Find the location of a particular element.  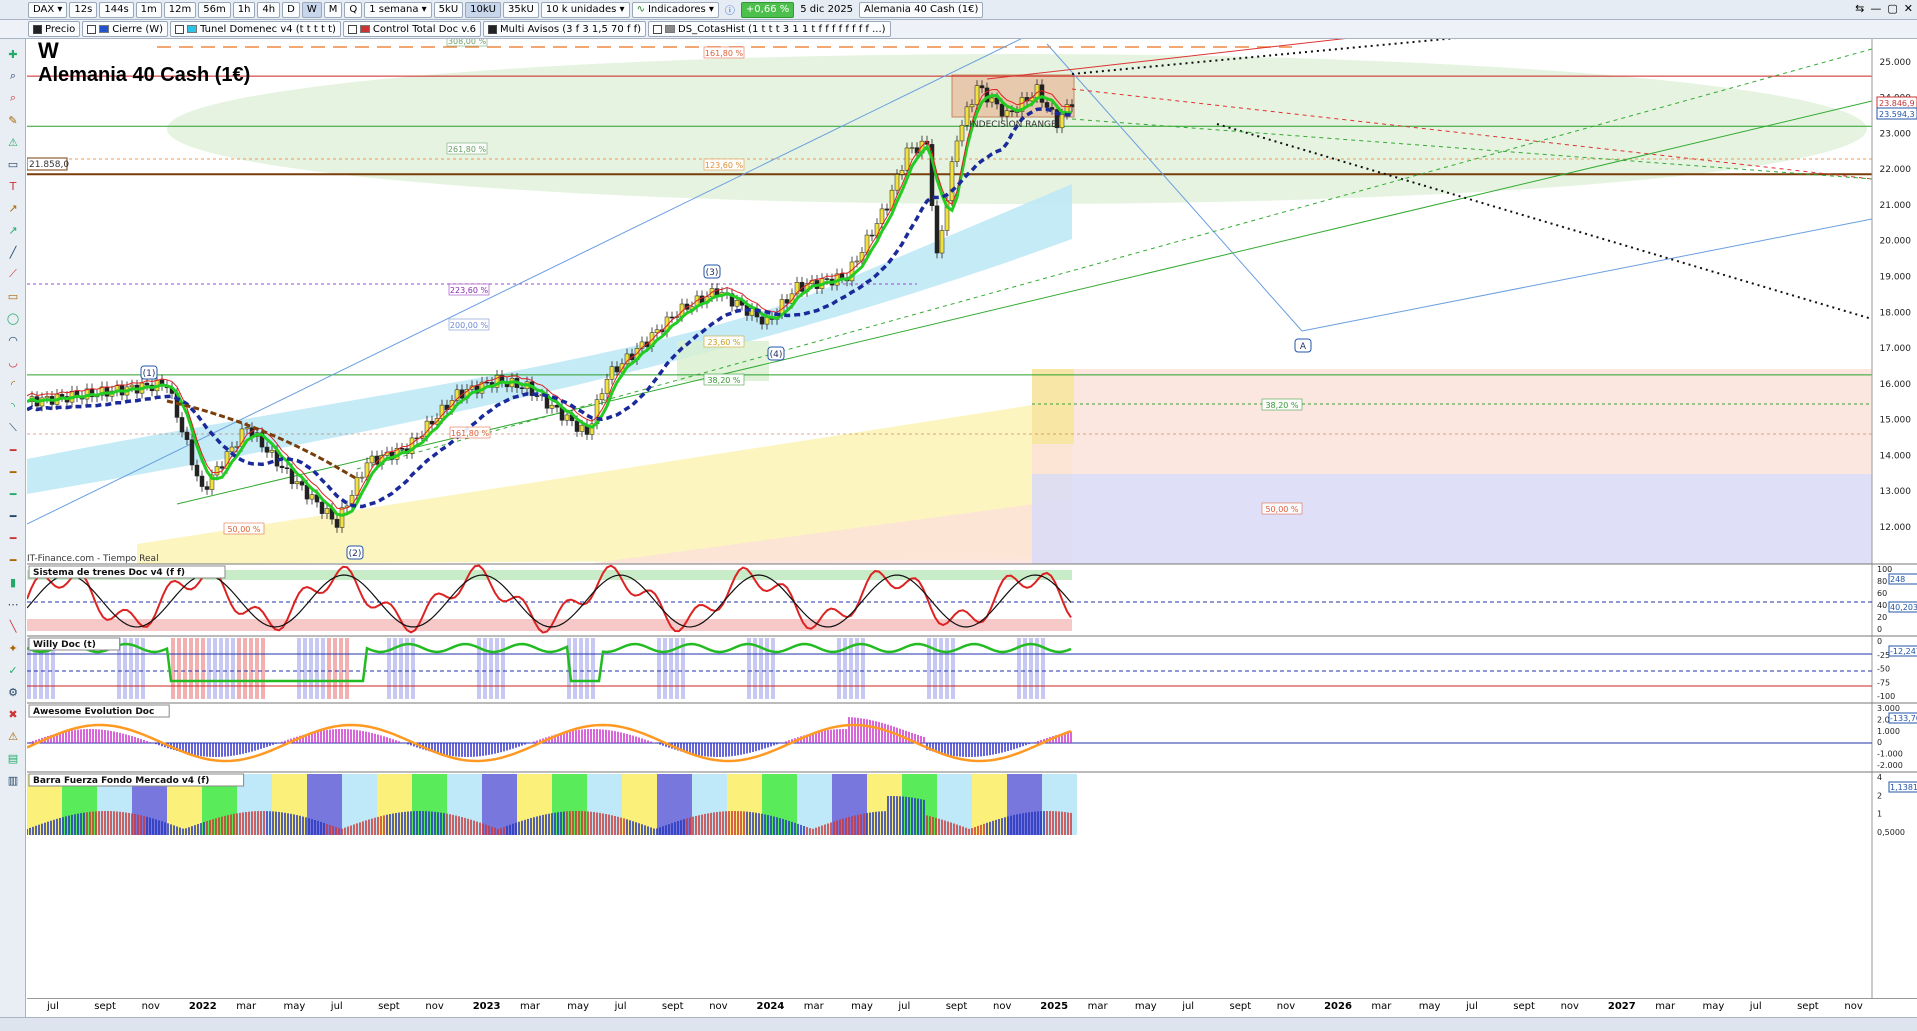

drawing-tool-icon: ▮ is located at coordinates (13, 582).